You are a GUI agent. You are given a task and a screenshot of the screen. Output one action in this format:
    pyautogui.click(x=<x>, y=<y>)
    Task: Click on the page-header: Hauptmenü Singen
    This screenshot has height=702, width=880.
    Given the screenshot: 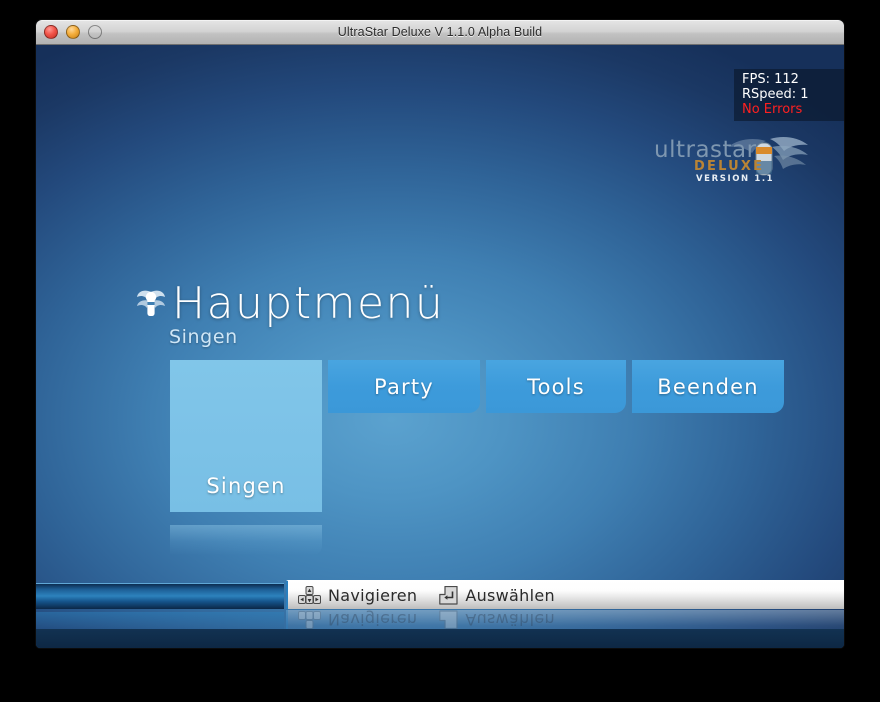 What is the action you would take?
    pyautogui.click(x=290, y=314)
    